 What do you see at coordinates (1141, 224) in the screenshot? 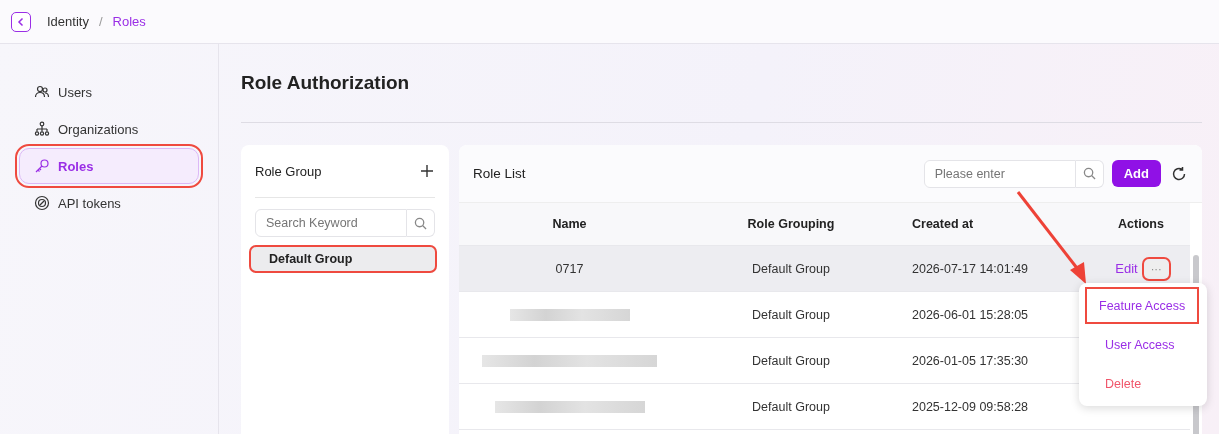
I see `column-header: Actions` at bounding box center [1141, 224].